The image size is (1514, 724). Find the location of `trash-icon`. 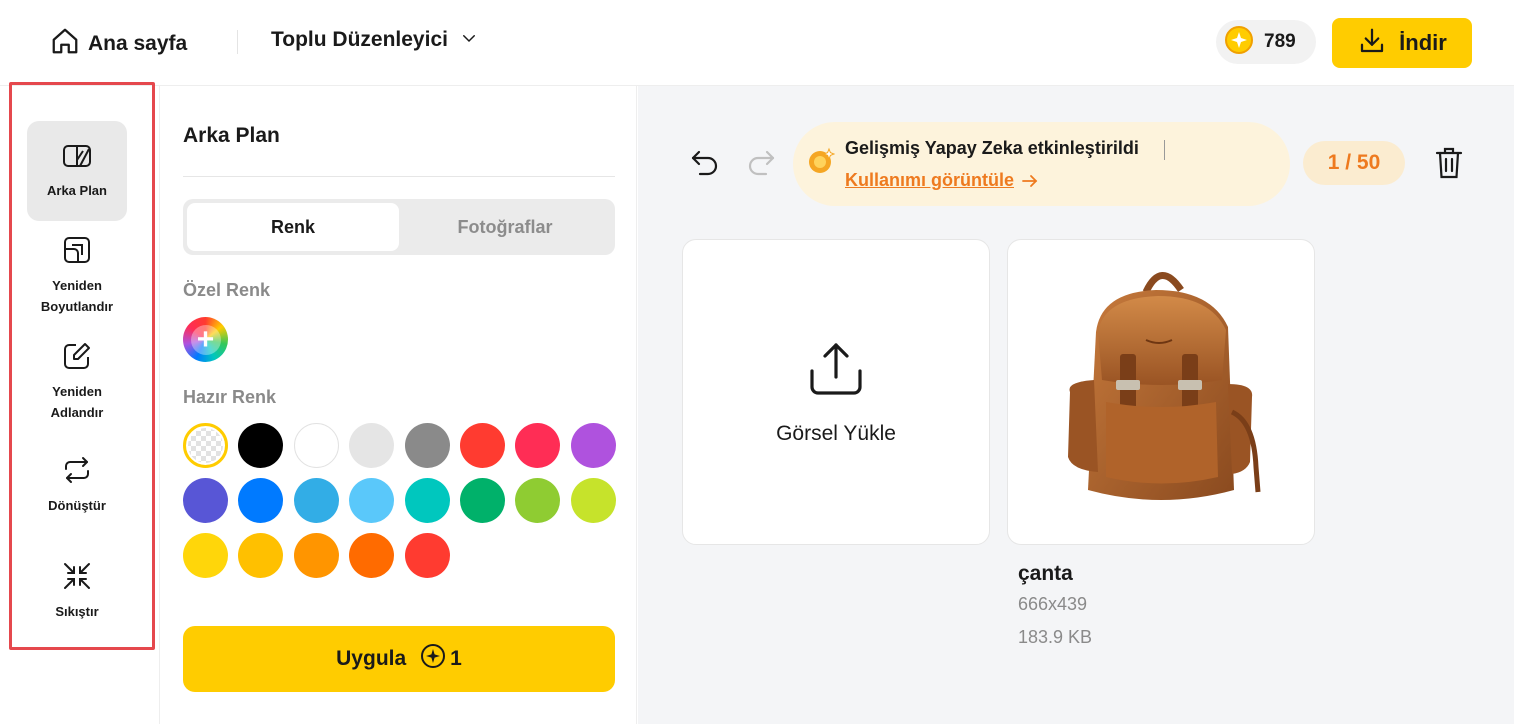

trash-icon is located at coordinates (1449, 165).